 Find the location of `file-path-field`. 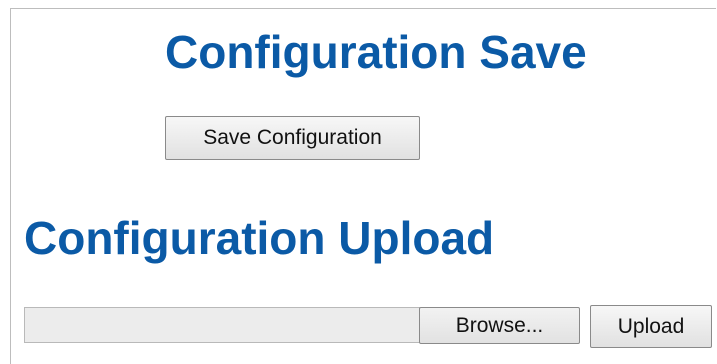

file-path-field is located at coordinates (222, 325).